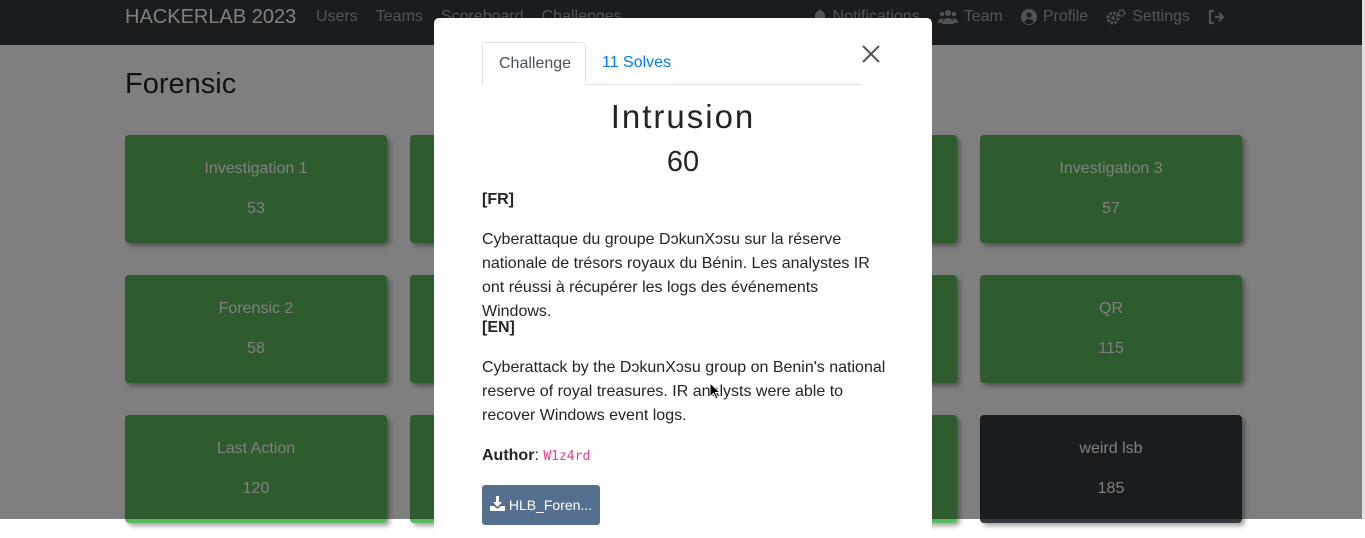 The image size is (1365, 538). I want to click on challenge-value: 60, so click(683, 162).